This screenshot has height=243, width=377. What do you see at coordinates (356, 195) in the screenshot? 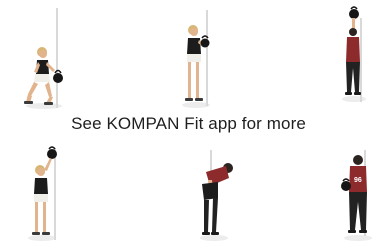
I see `kettlebell-carry-figure: 96` at bounding box center [356, 195].